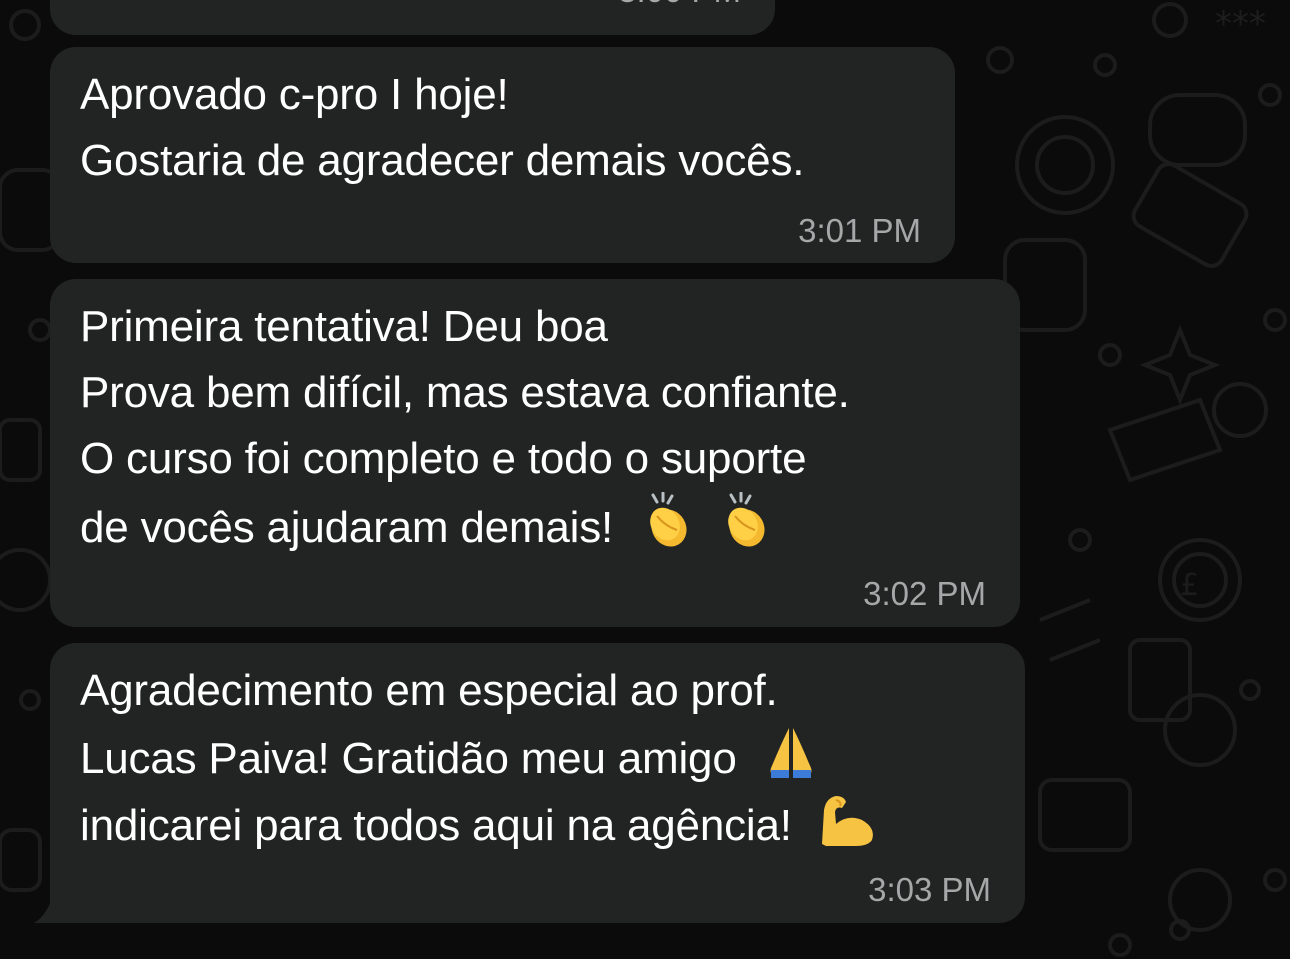 The width and height of the screenshot is (1290, 959). Describe the element at coordinates (679, 5) in the screenshot. I see `message-time: 3:00 PM` at that location.